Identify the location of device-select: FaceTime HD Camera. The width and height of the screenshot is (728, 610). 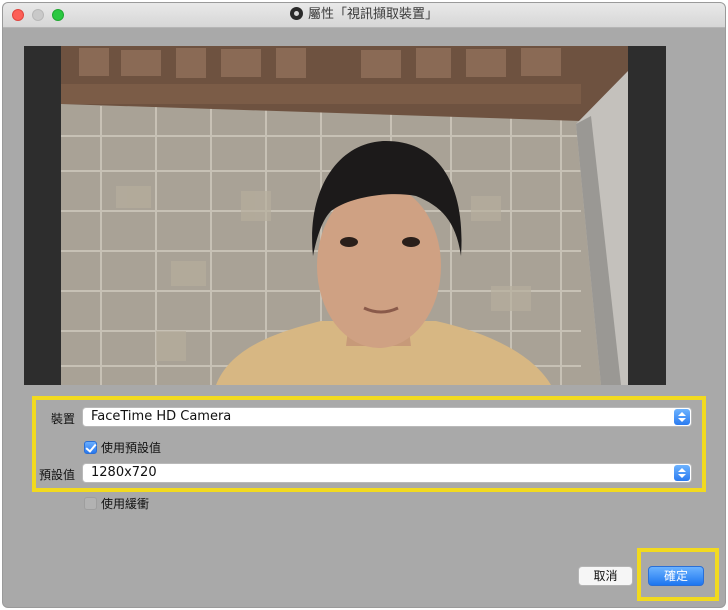
(387, 417).